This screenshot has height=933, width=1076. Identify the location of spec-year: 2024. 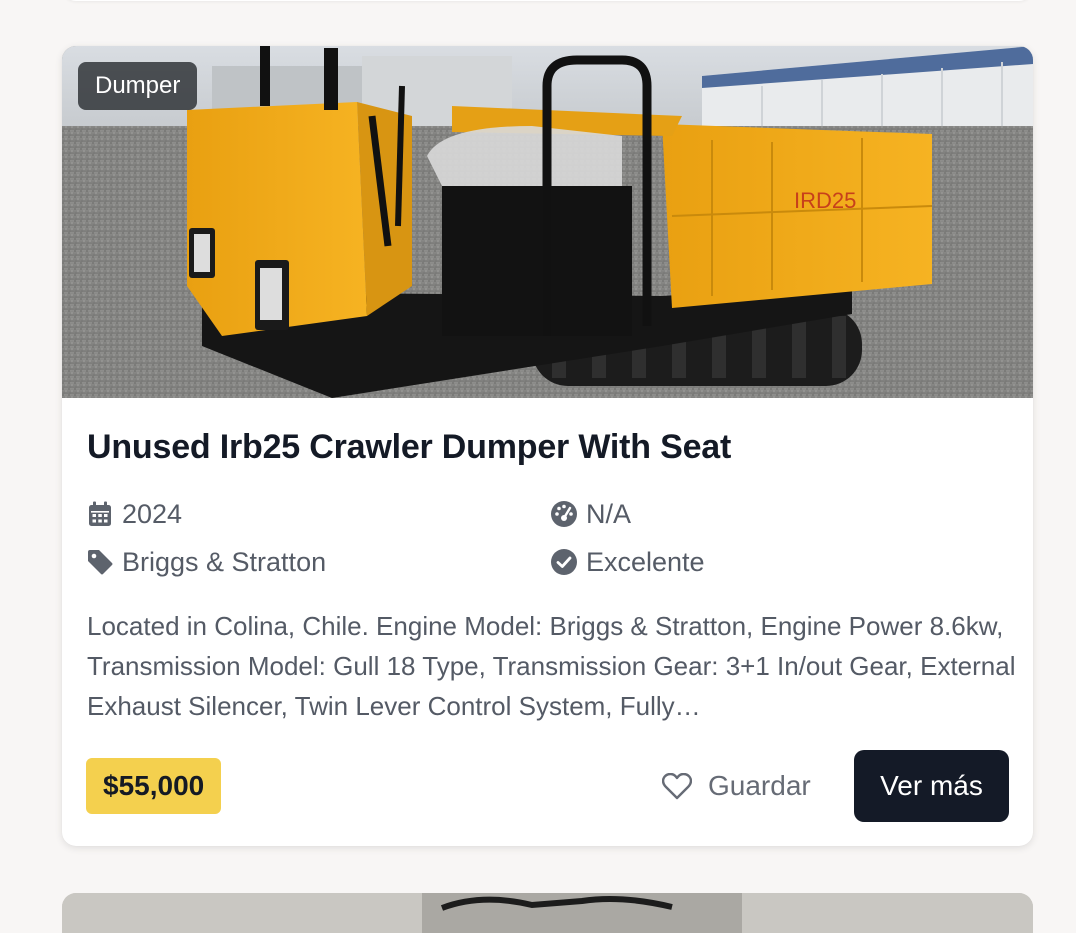
(134, 514).